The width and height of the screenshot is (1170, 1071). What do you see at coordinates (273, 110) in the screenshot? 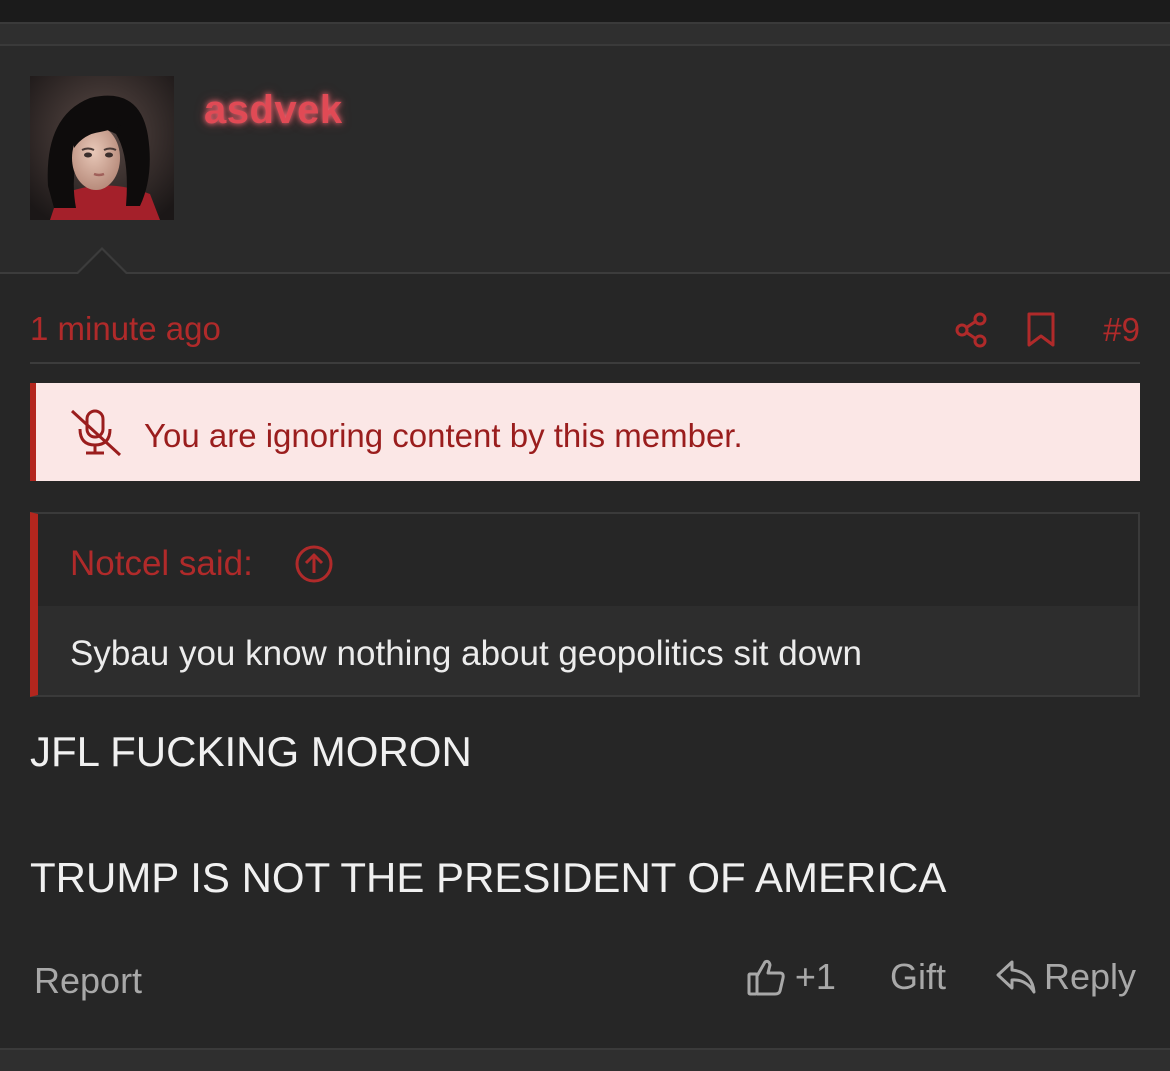
I see `username: asdvek` at bounding box center [273, 110].